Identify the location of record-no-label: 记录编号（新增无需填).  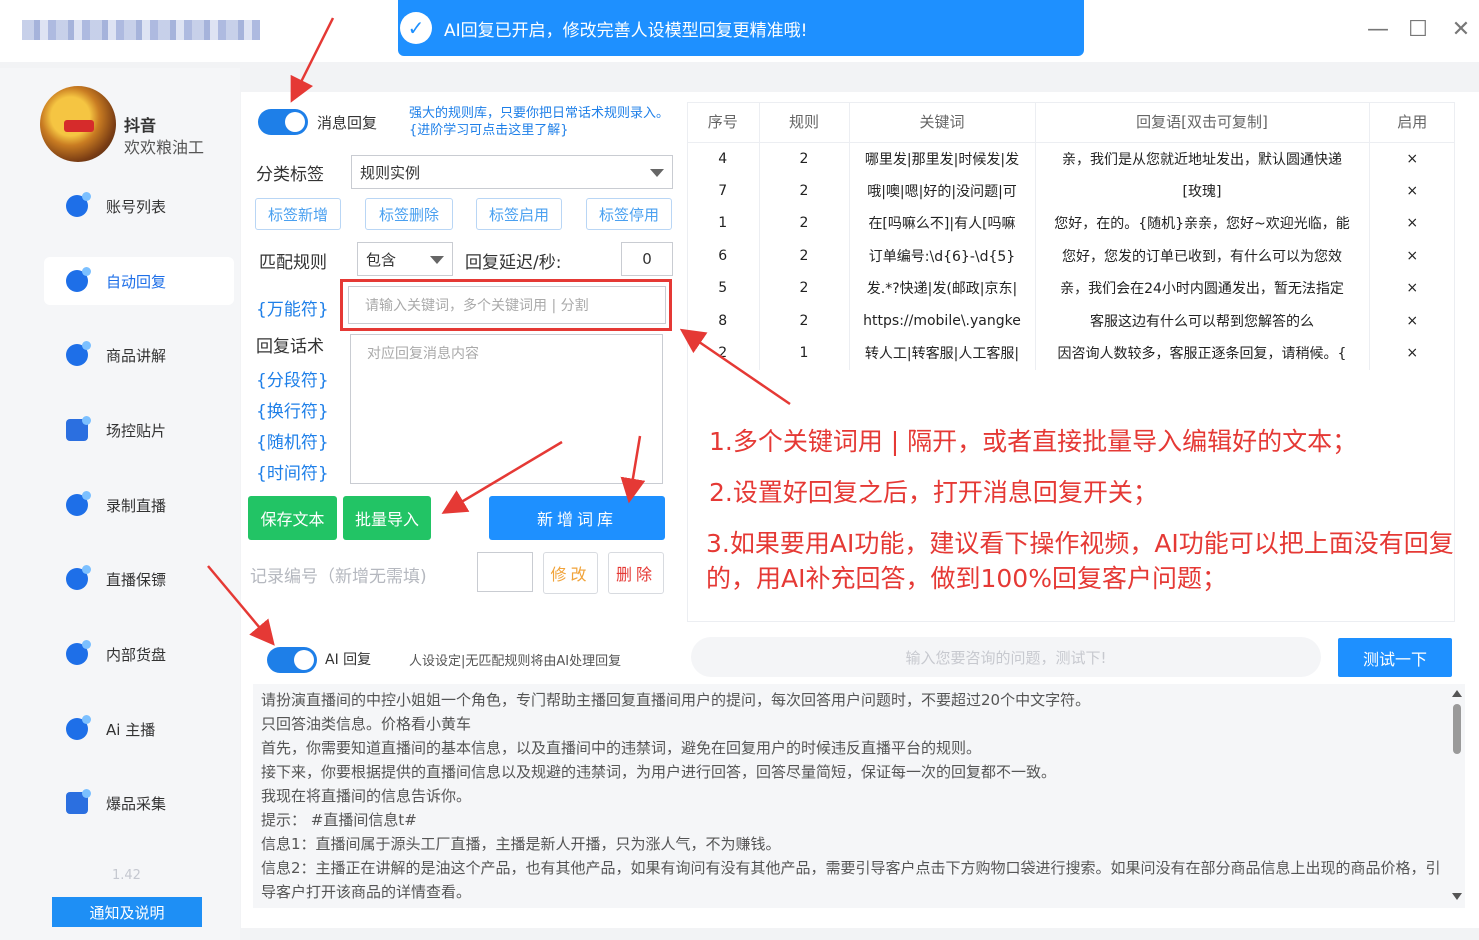
(338, 577).